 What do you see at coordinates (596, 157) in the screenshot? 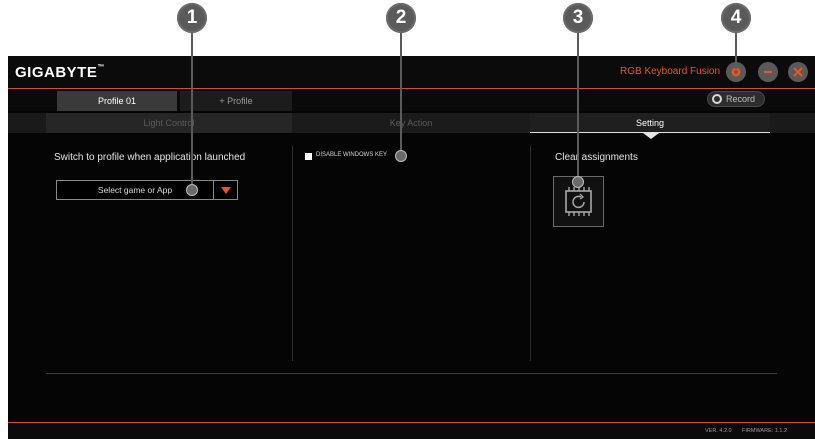
I see `clear-assignments-heading: Clear assignments` at bounding box center [596, 157].